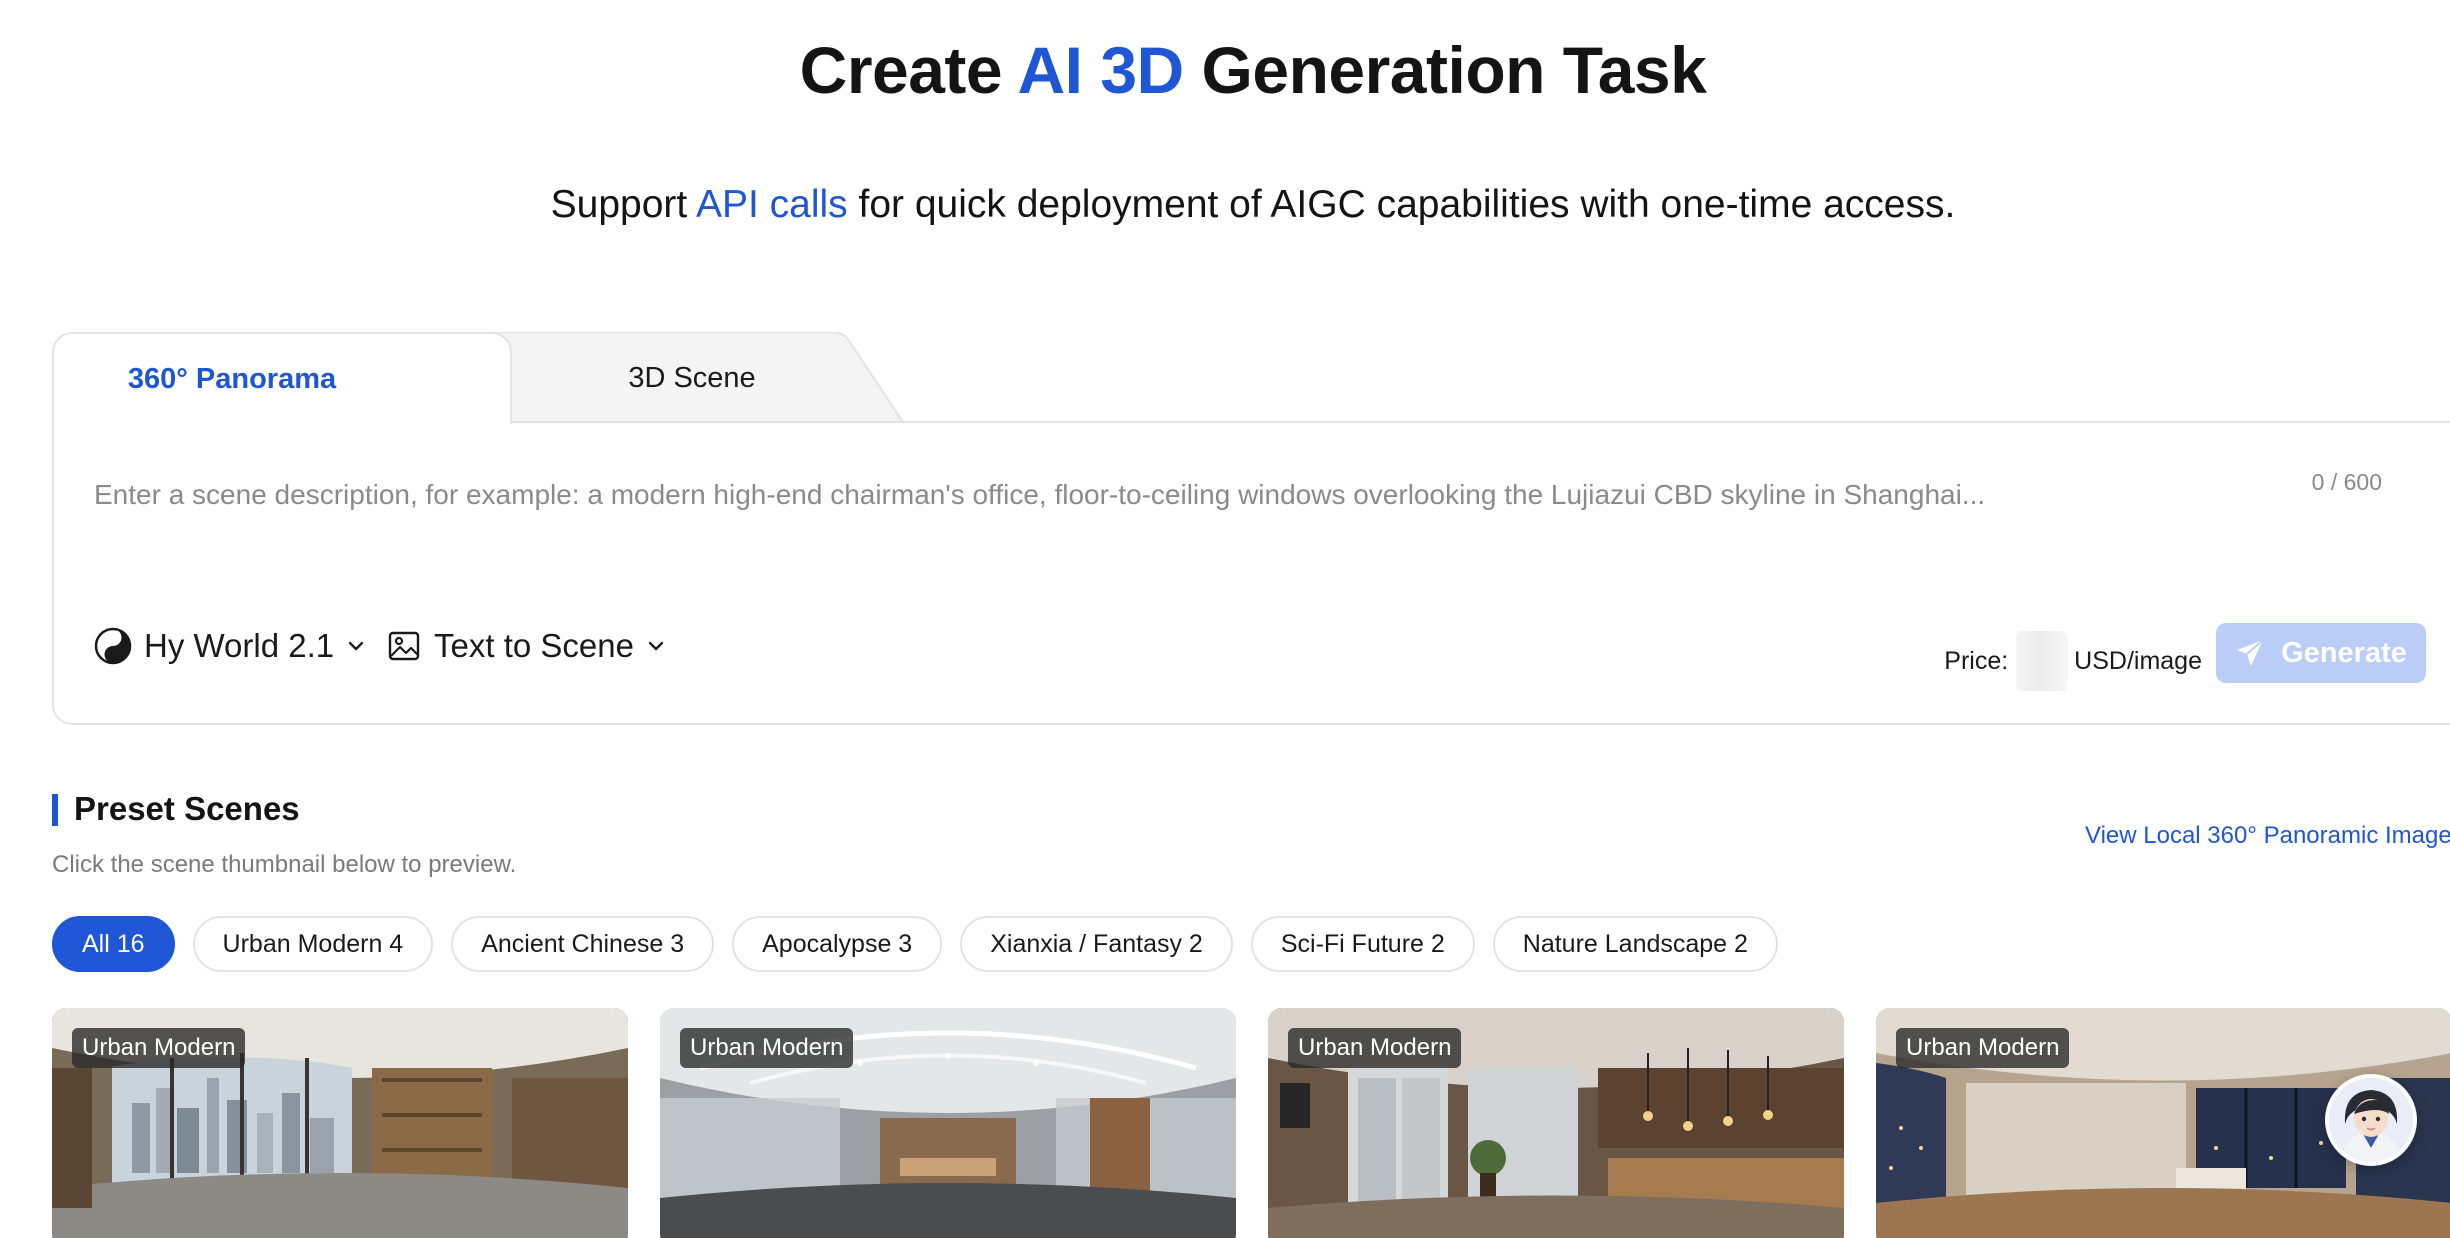 This screenshot has height=1238, width=2450. I want to click on model-name: Hy World 2.1, so click(239, 645).